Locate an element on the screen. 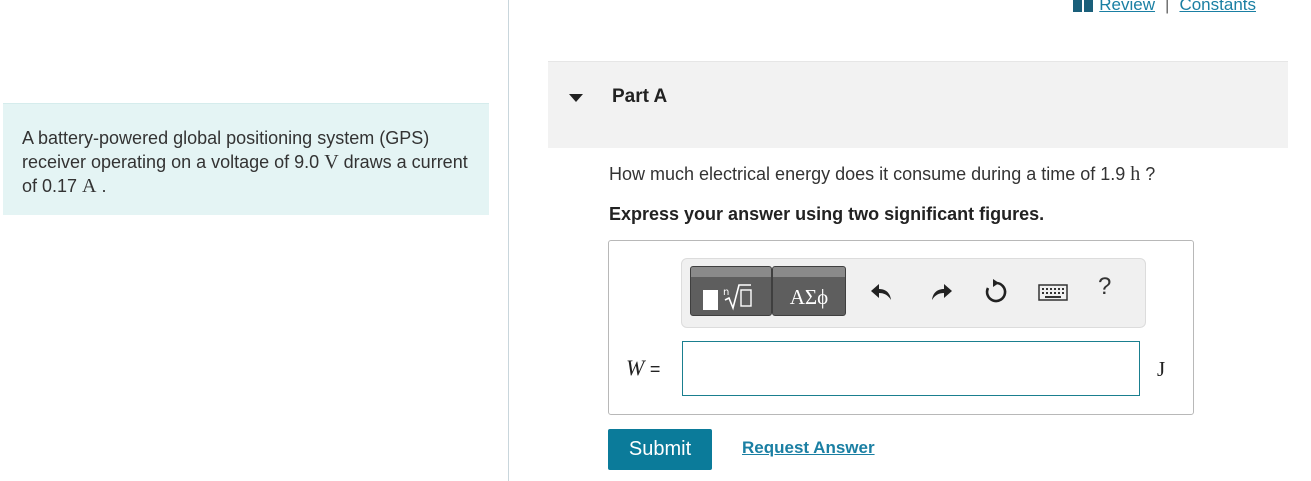  template-square-icon is located at coordinates (710, 300).